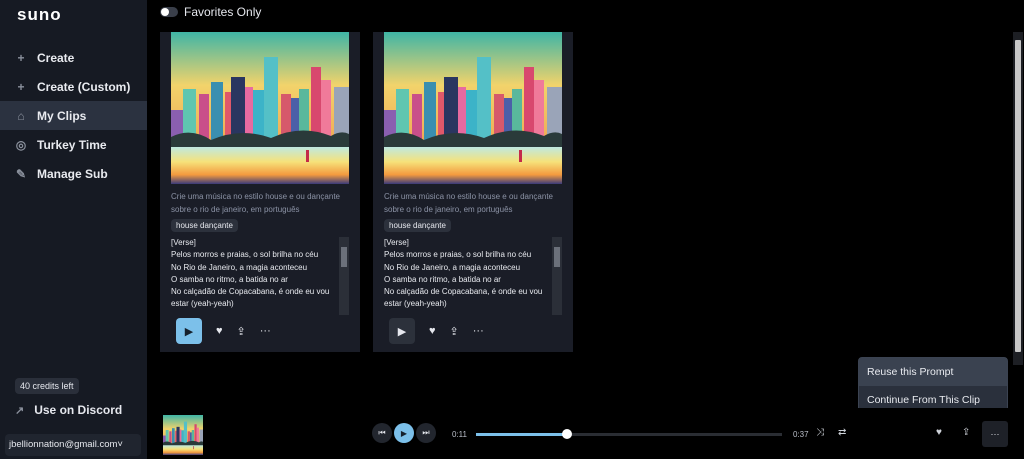 Image resolution: width=1024 pixels, height=459 pixels. I want to click on sidebar-item-label: Turkey Time, so click(72, 144).